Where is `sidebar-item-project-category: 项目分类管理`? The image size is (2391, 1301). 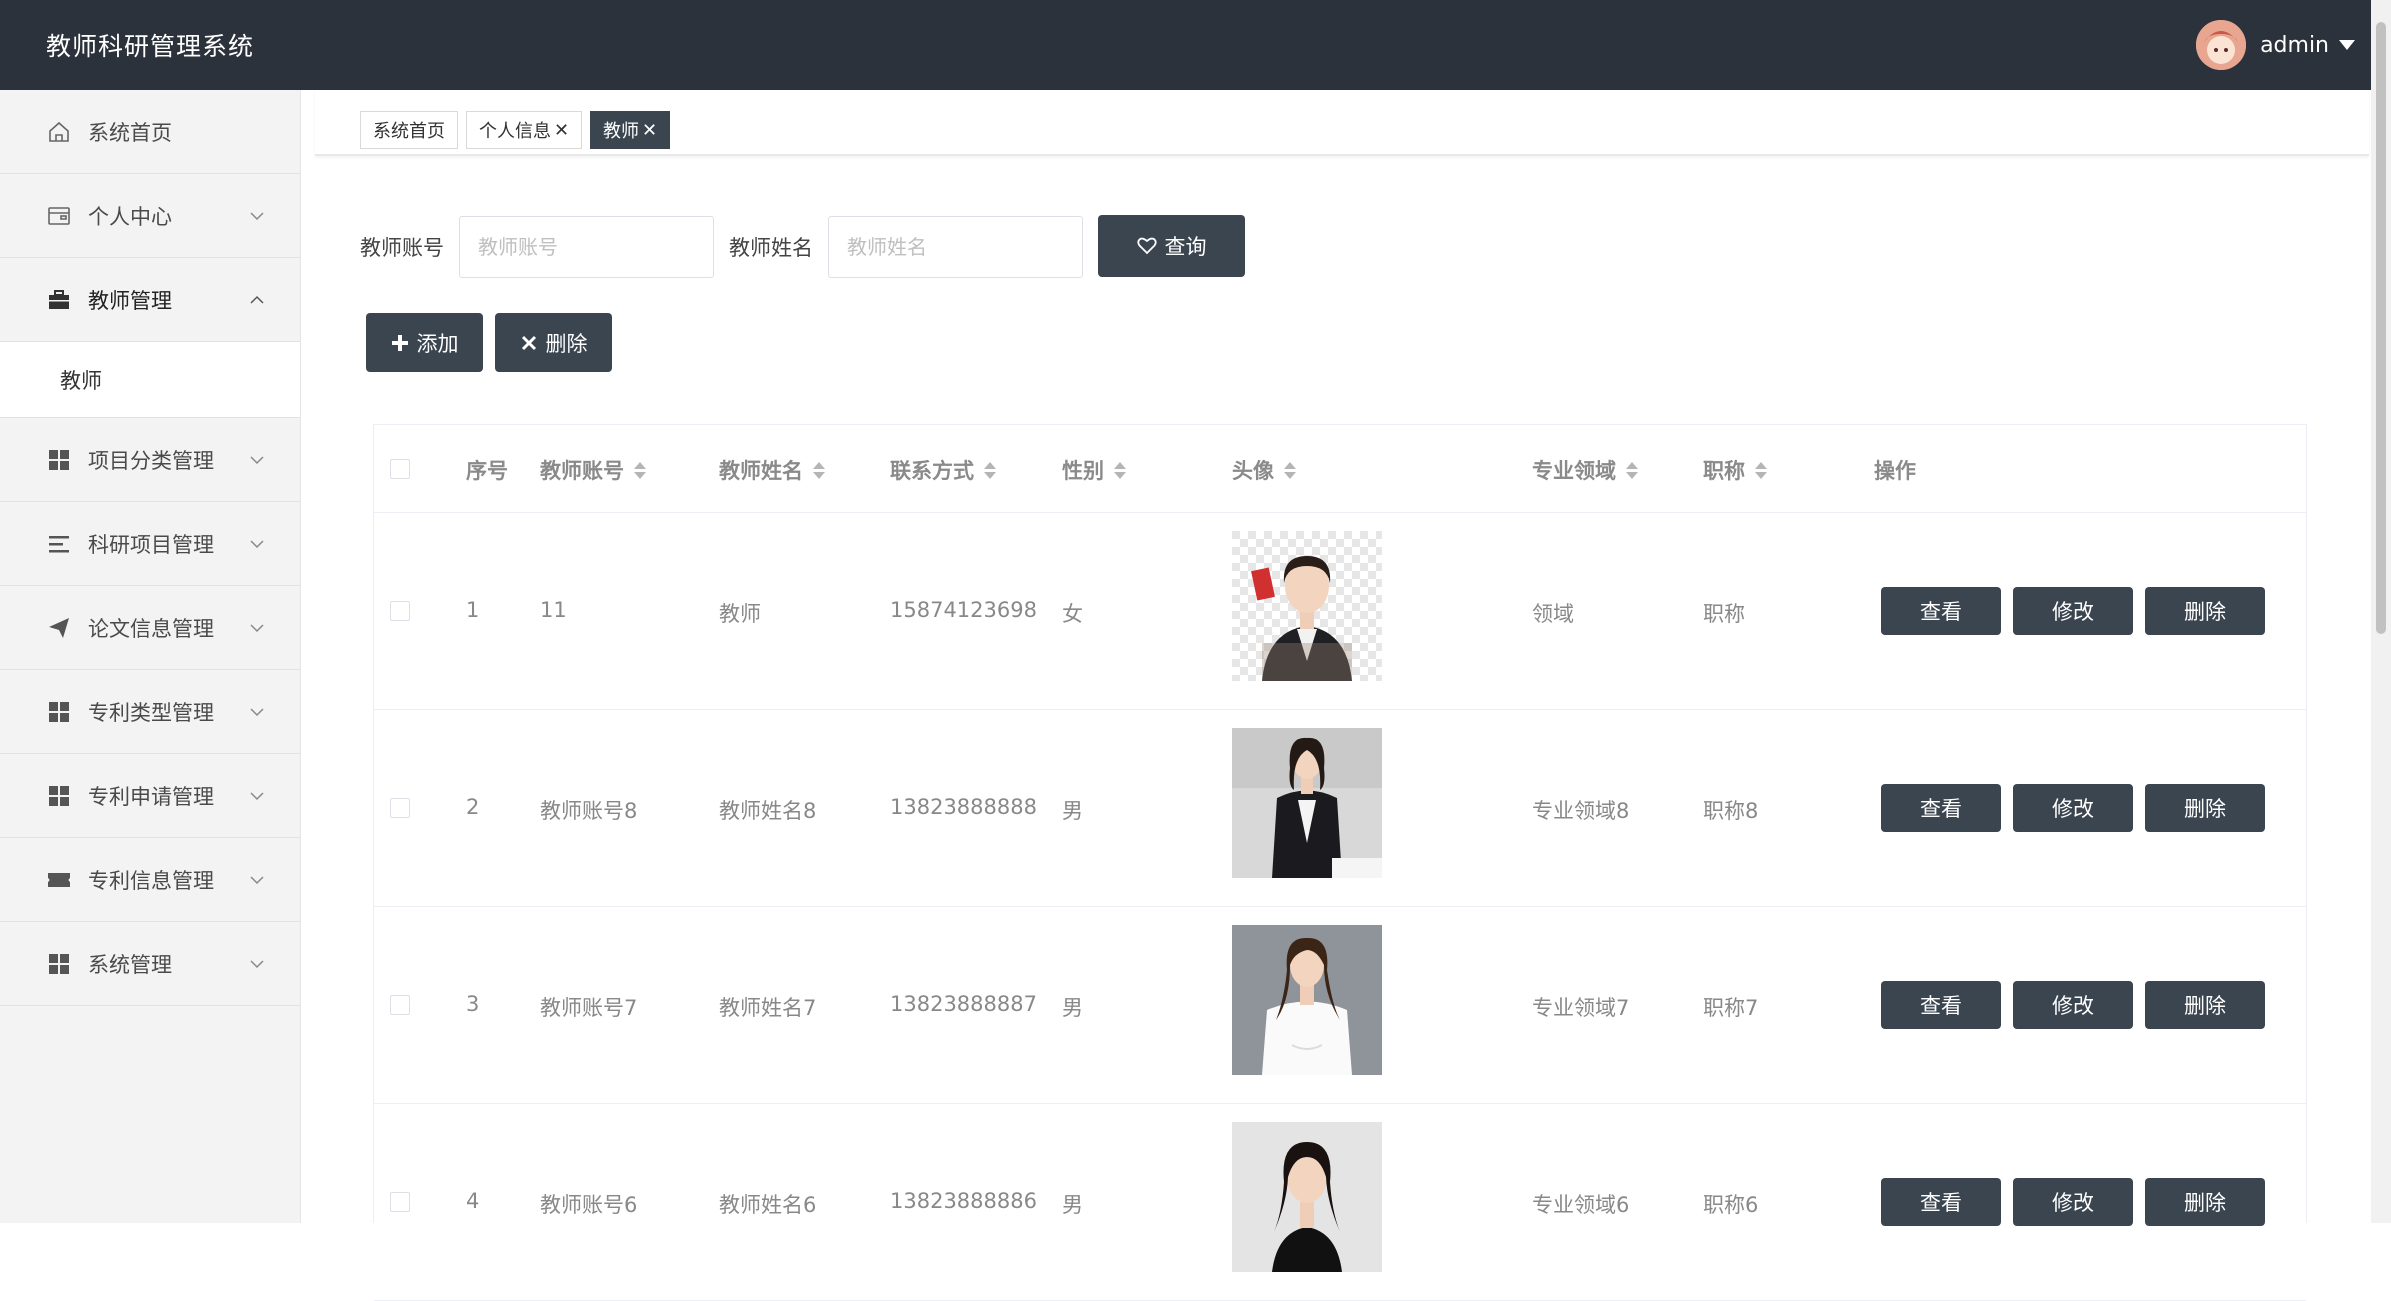 sidebar-item-project-category: 项目分类管理 is located at coordinates (150, 460).